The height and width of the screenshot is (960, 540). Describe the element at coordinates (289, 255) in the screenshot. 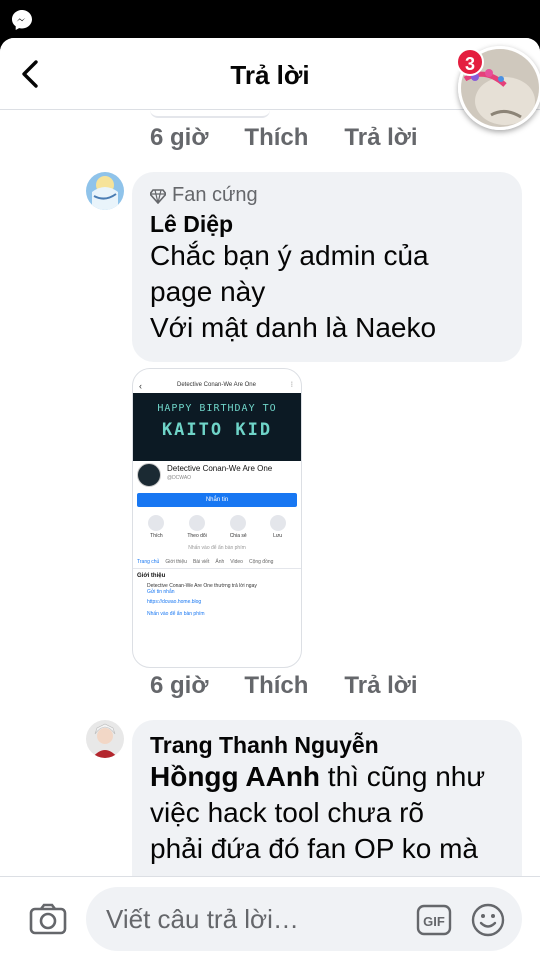

I see `comment-line: Chắc bạn ý admin của` at that location.